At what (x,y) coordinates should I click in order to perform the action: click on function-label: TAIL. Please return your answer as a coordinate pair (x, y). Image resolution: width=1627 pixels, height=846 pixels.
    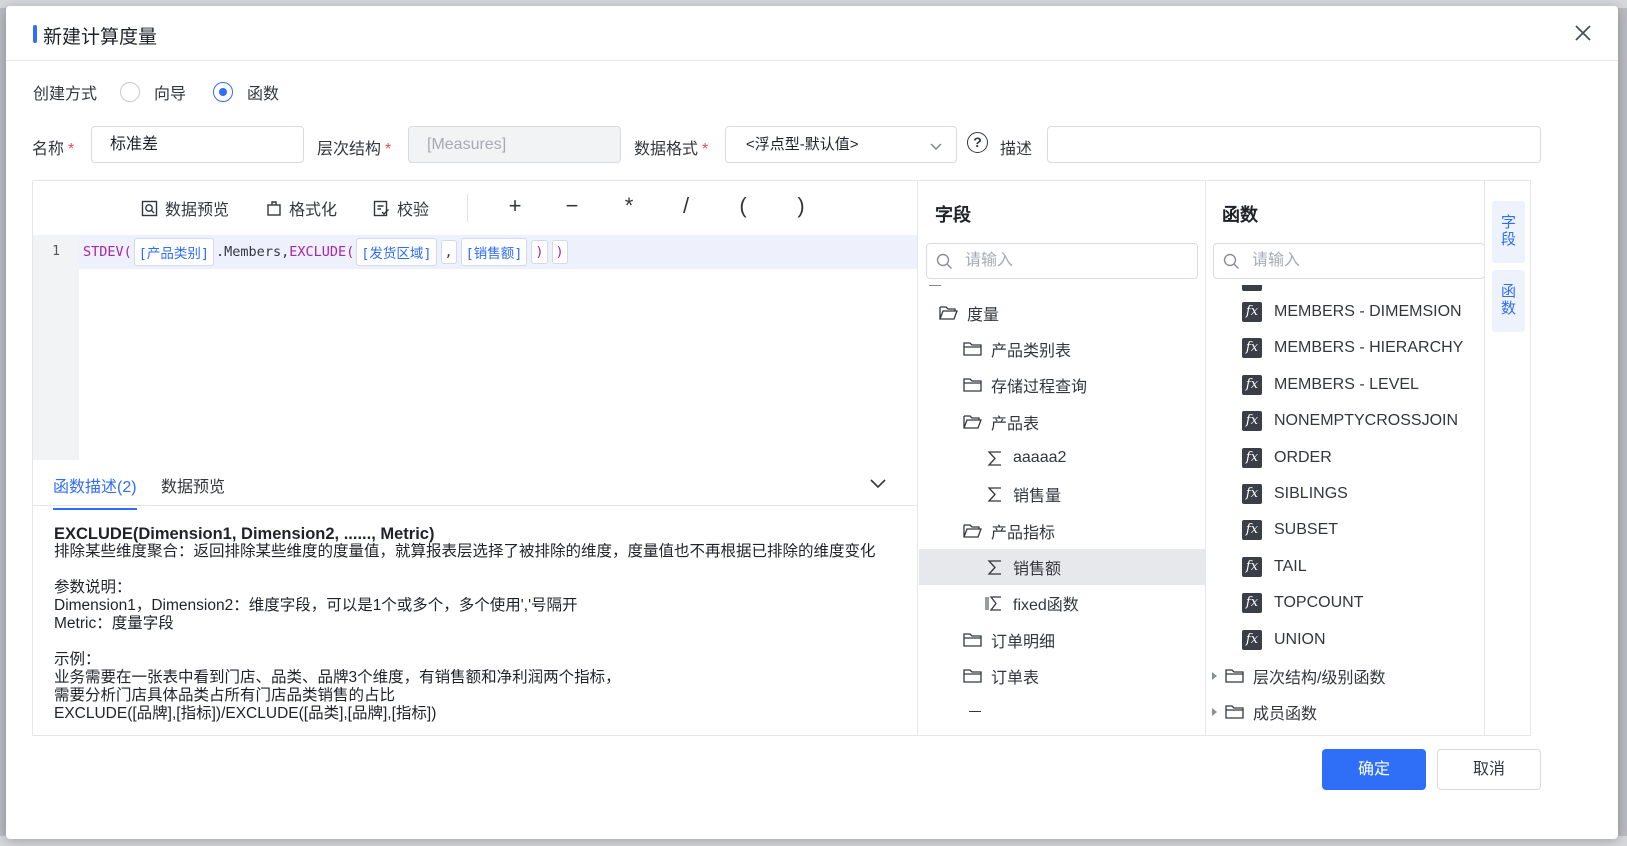
    Looking at the image, I should click on (1290, 566).